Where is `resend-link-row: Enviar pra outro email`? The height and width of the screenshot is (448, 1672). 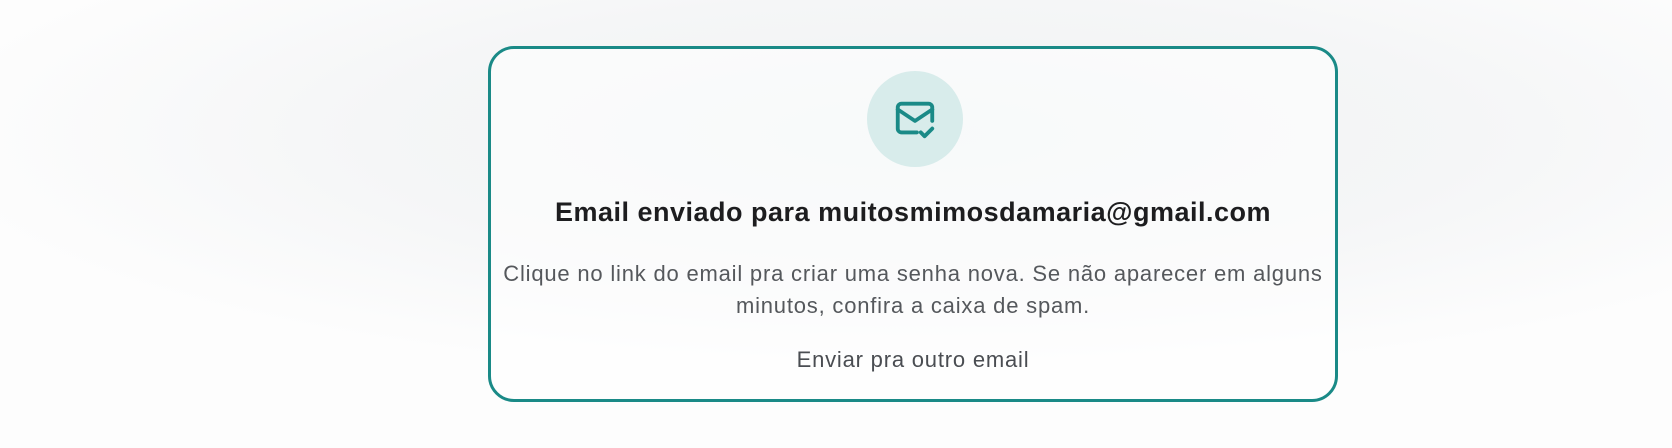 resend-link-row: Enviar pra outro email is located at coordinates (913, 360).